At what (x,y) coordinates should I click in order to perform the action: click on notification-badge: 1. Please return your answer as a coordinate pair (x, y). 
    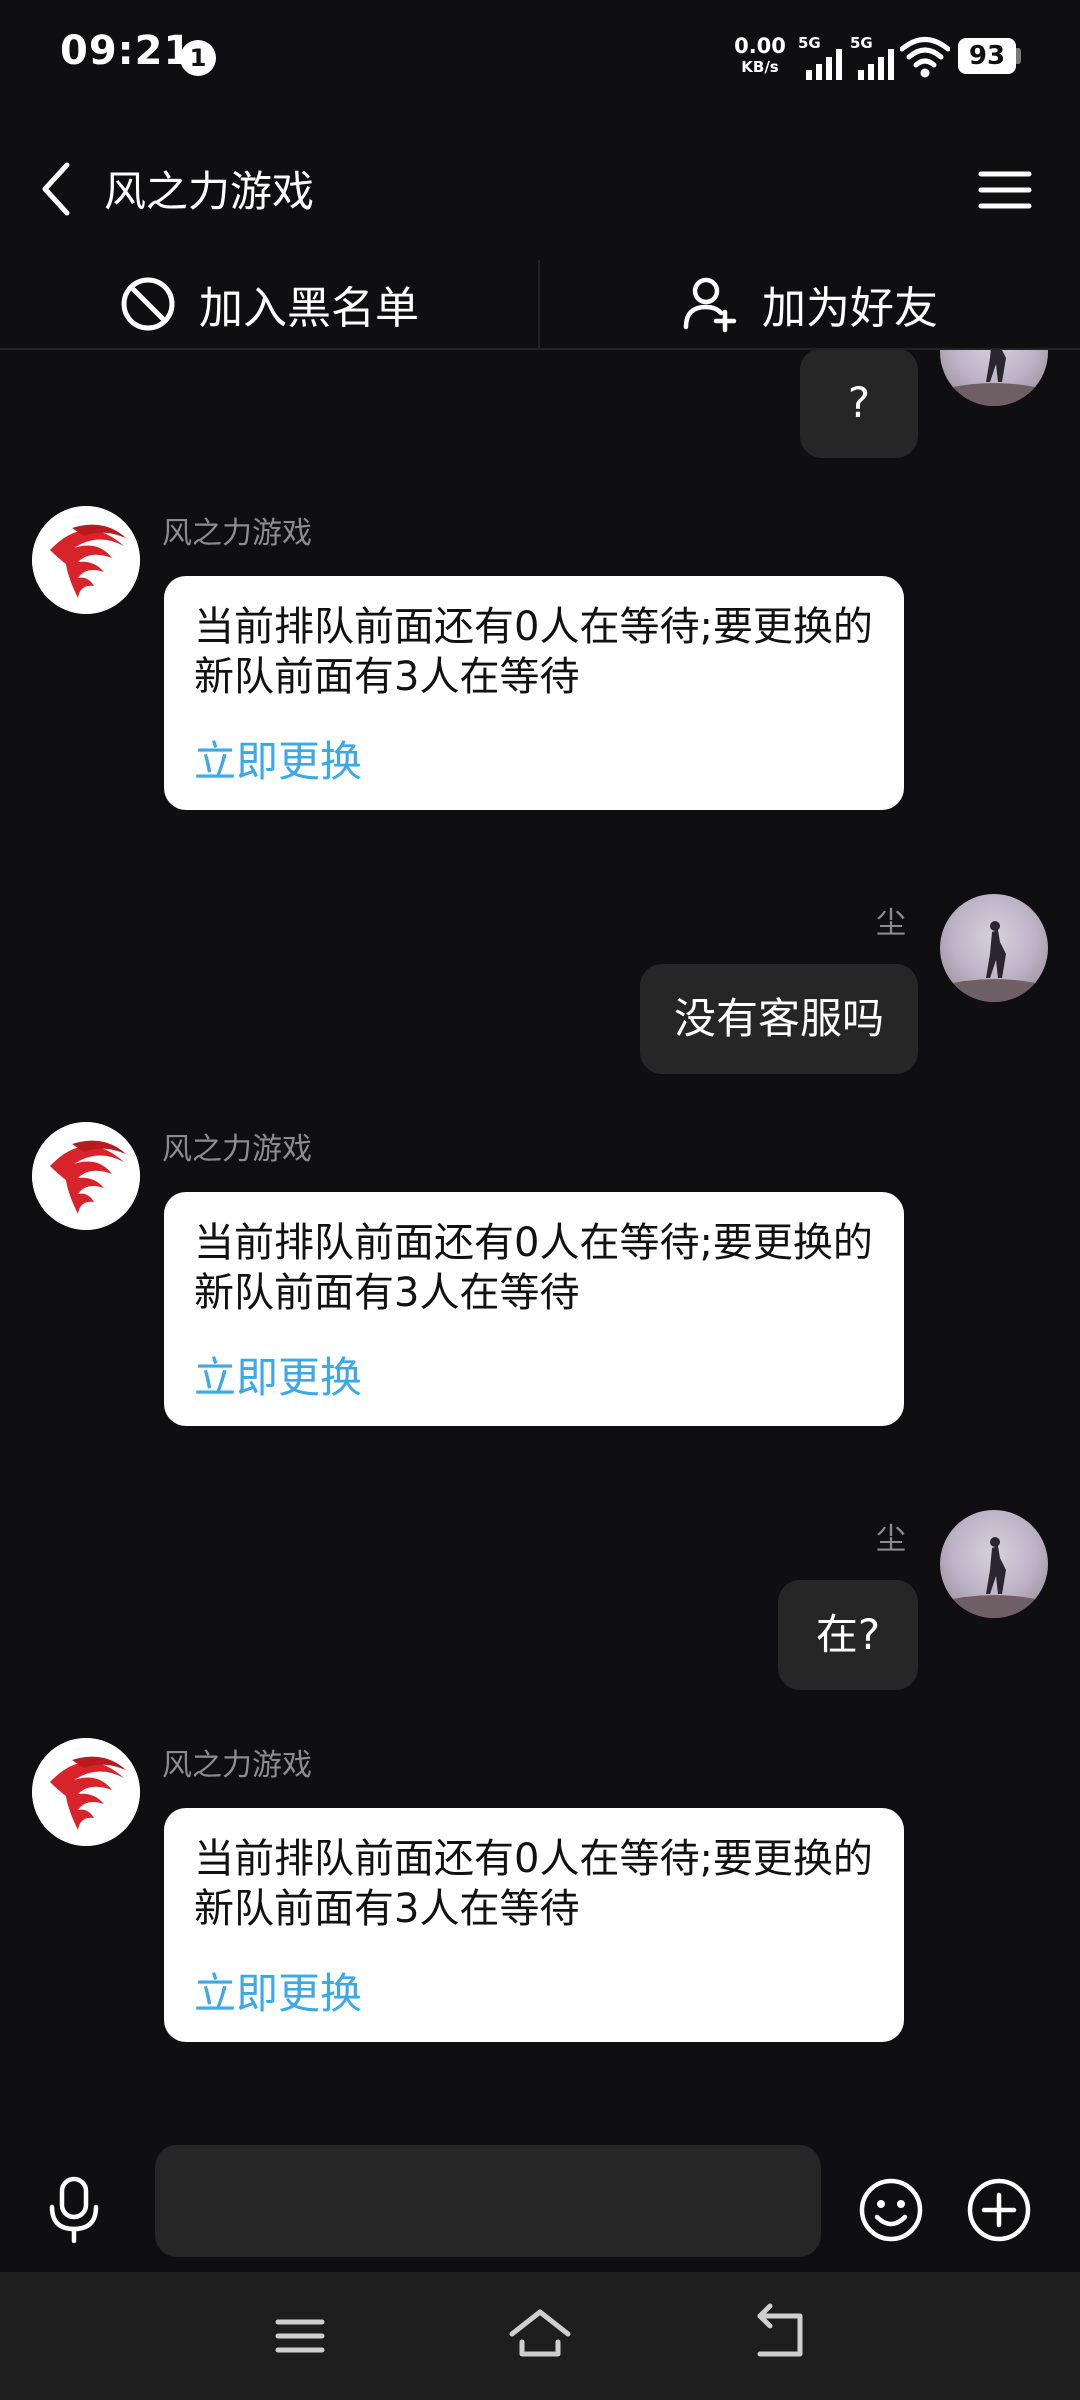
    Looking at the image, I should click on (198, 58).